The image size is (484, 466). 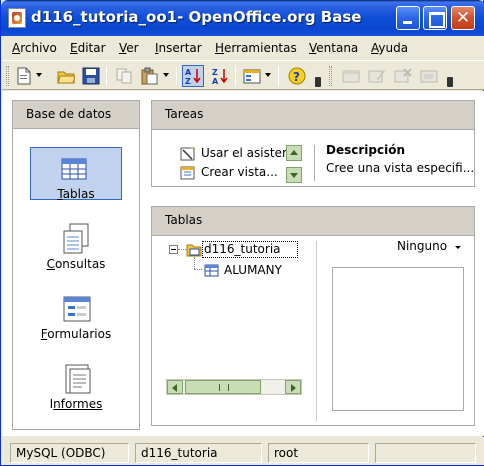 What do you see at coordinates (252, 76) in the screenshot?
I see `form-icon` at bounding box center [252, 76].